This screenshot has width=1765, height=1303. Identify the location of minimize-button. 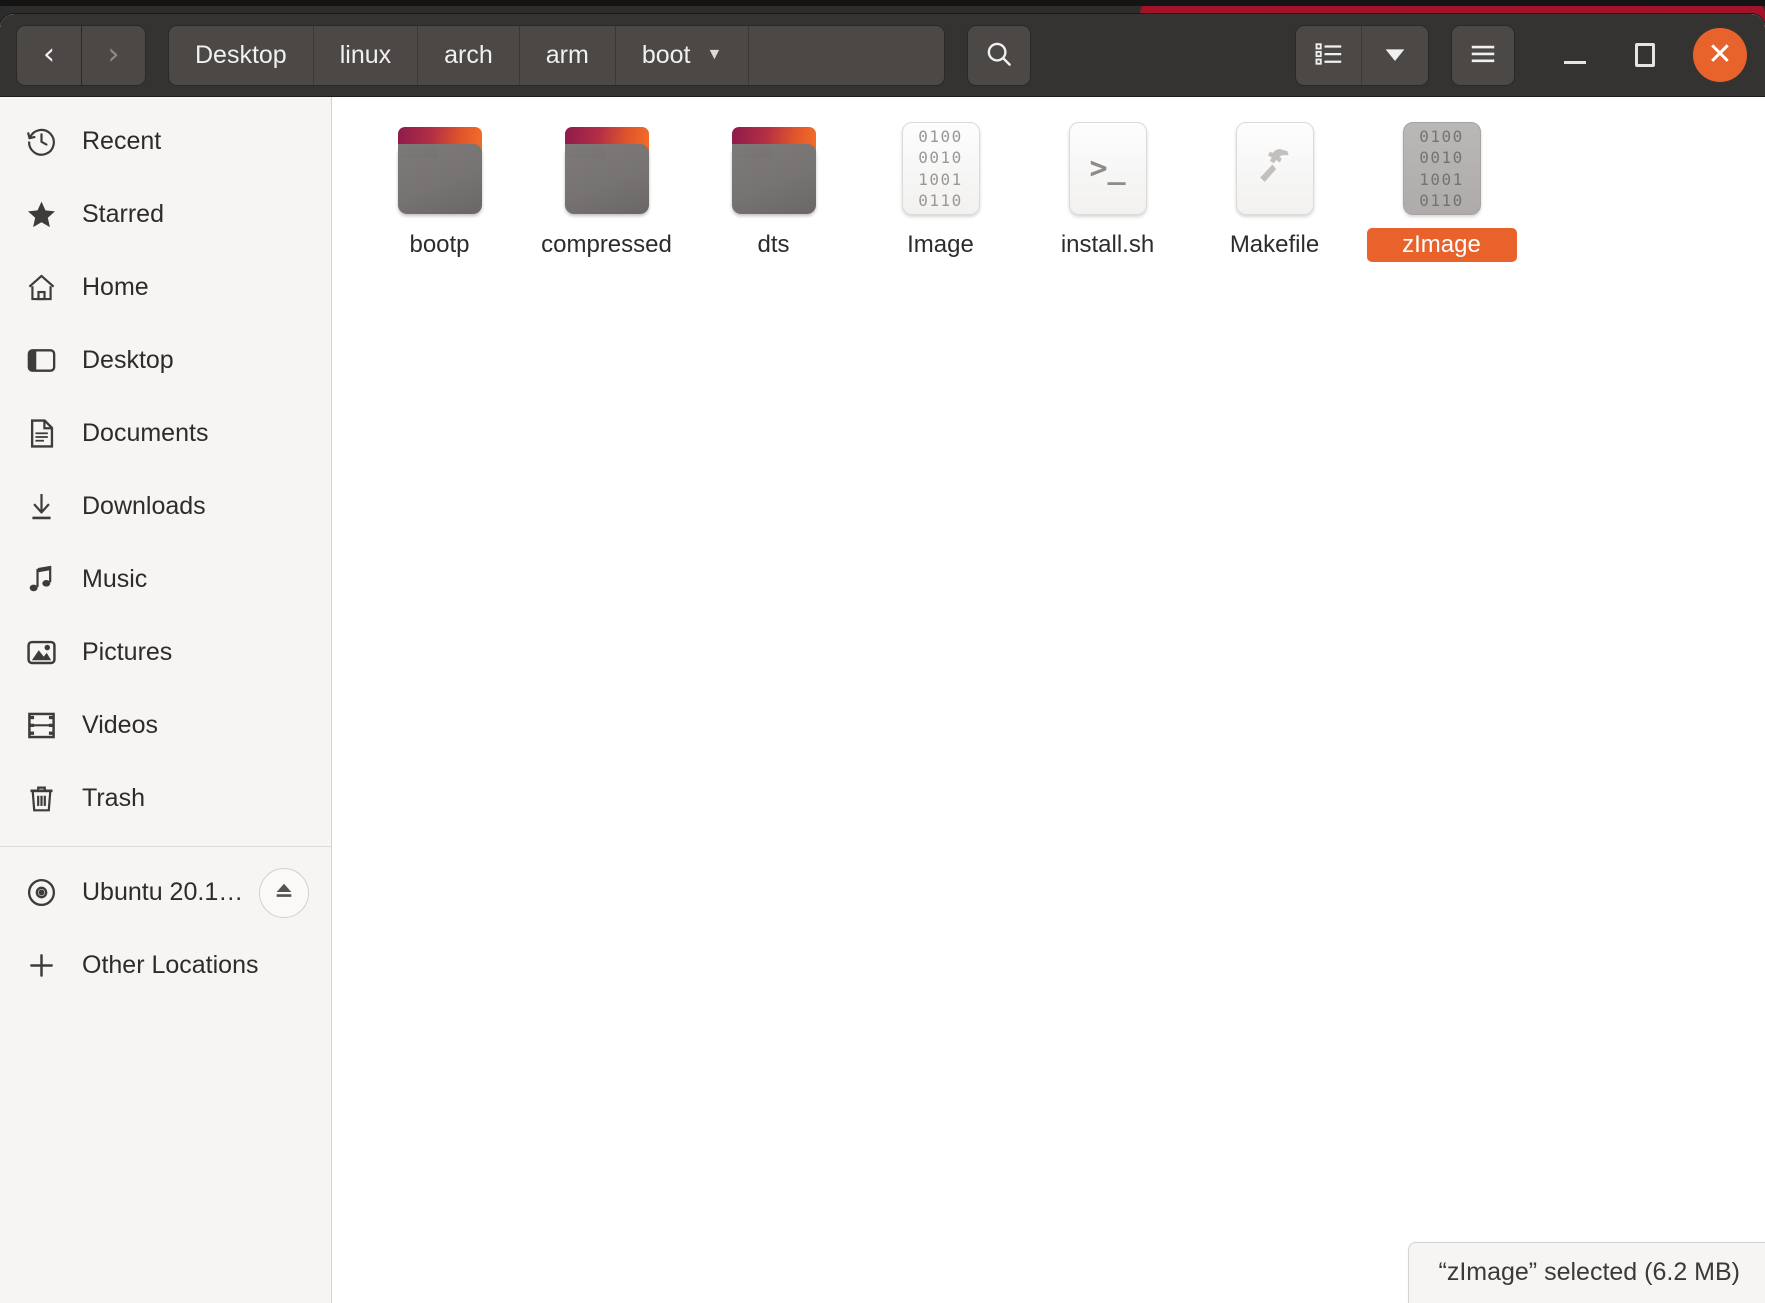
(1575, 55).